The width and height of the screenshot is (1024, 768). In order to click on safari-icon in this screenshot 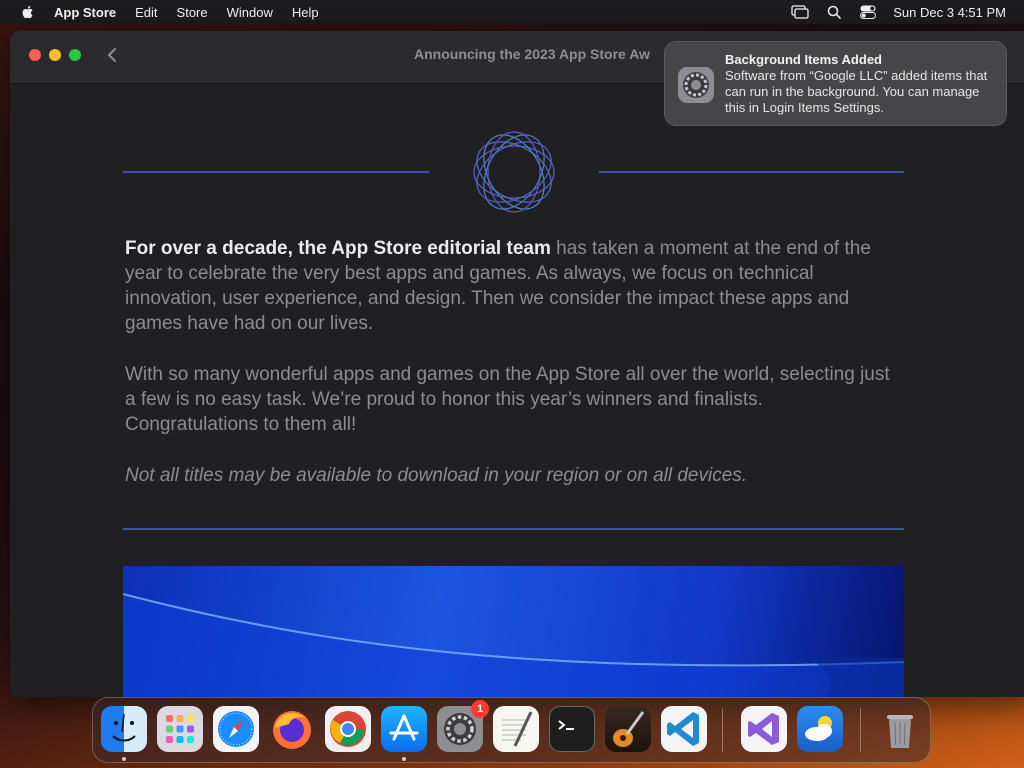, I will do `click(236, 729)`.